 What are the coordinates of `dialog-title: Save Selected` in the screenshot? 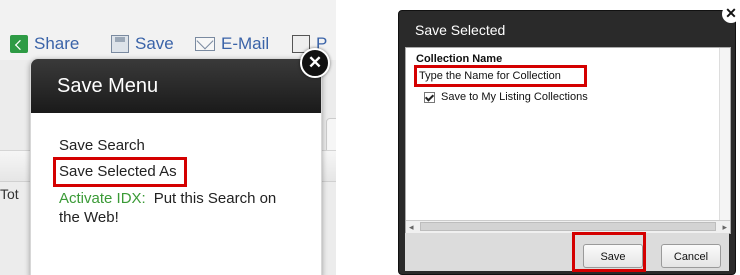 It's located at (460, 30).